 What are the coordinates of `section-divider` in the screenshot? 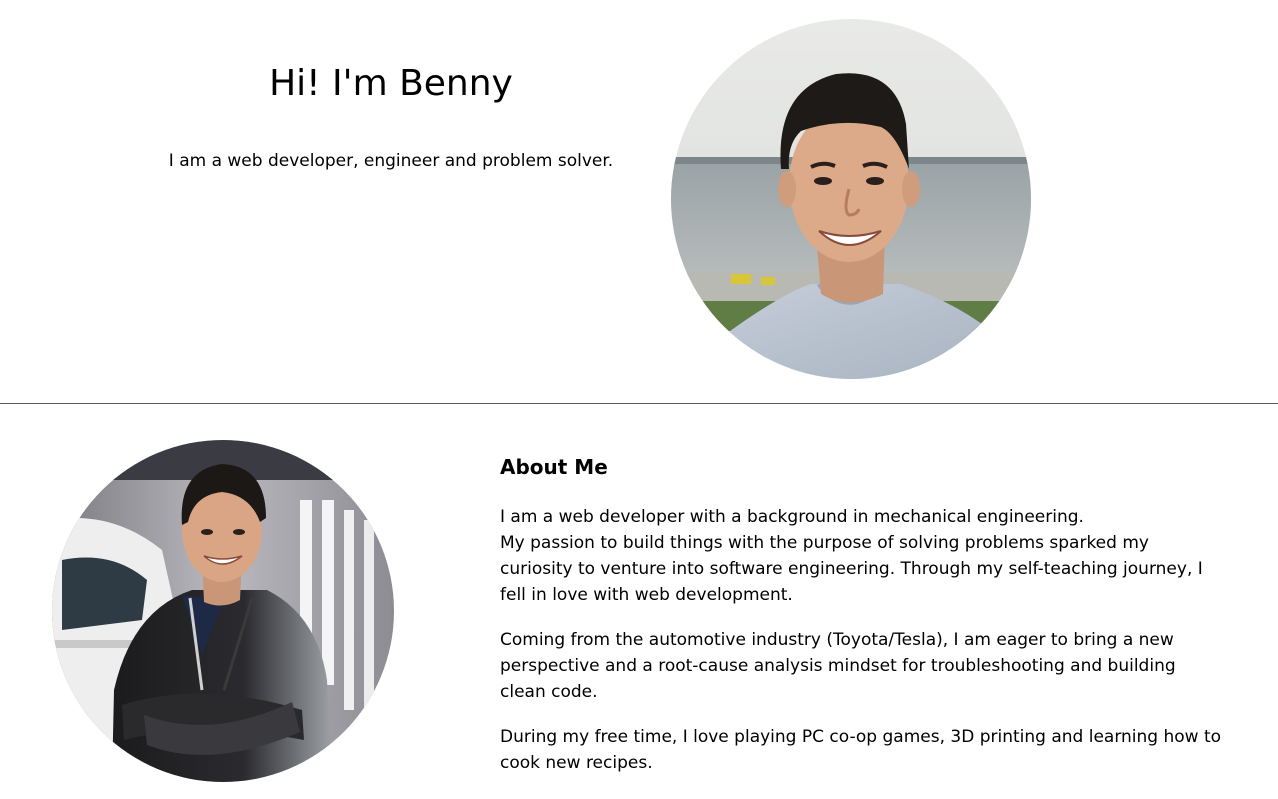 It's located at (639, 403).